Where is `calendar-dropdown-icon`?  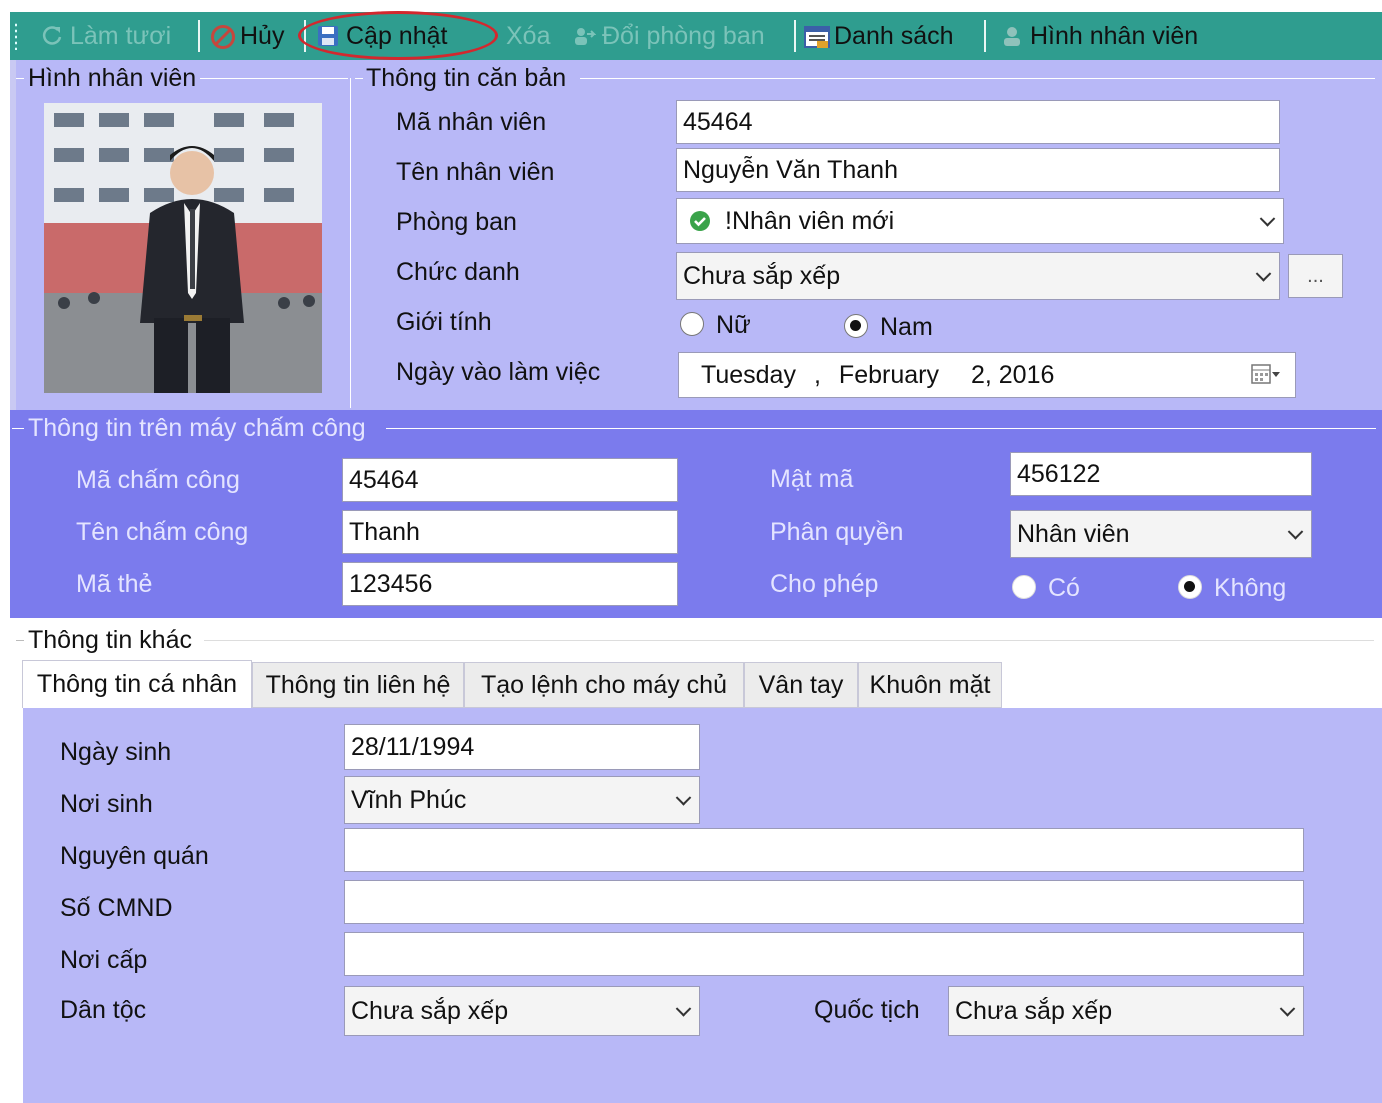 calendar-dropdown-icon is located at coordinates (1266, 374).